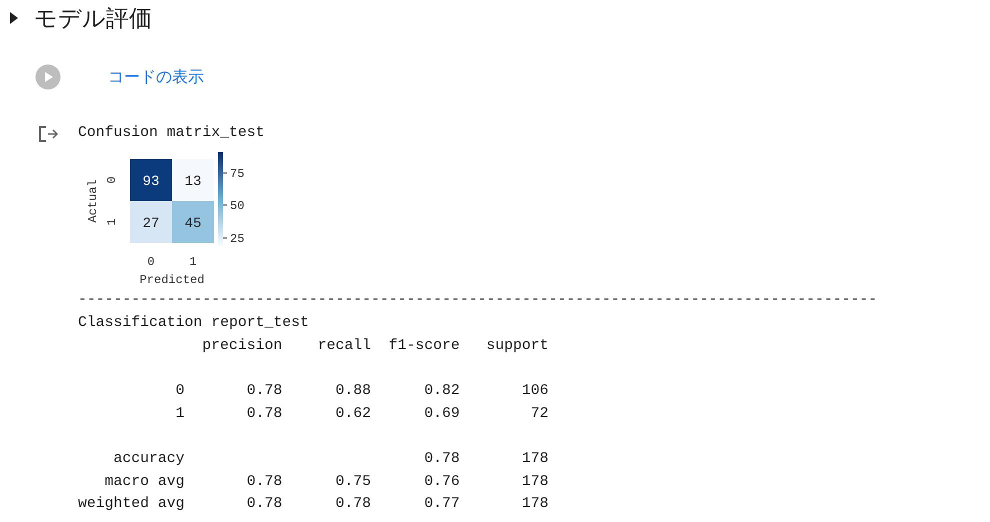 The image size is (990, 522). Describe the element at coordinates (442, 391) in the screenshot. I see `table-cell: 0.82` at that location.